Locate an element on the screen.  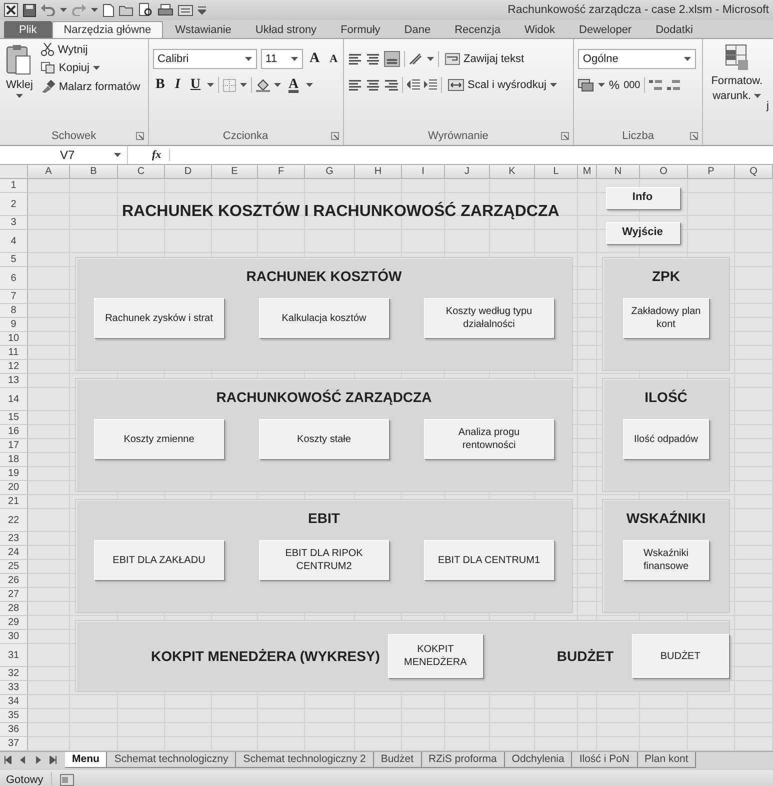
align-top-icon is located at coordinates (355, 59).